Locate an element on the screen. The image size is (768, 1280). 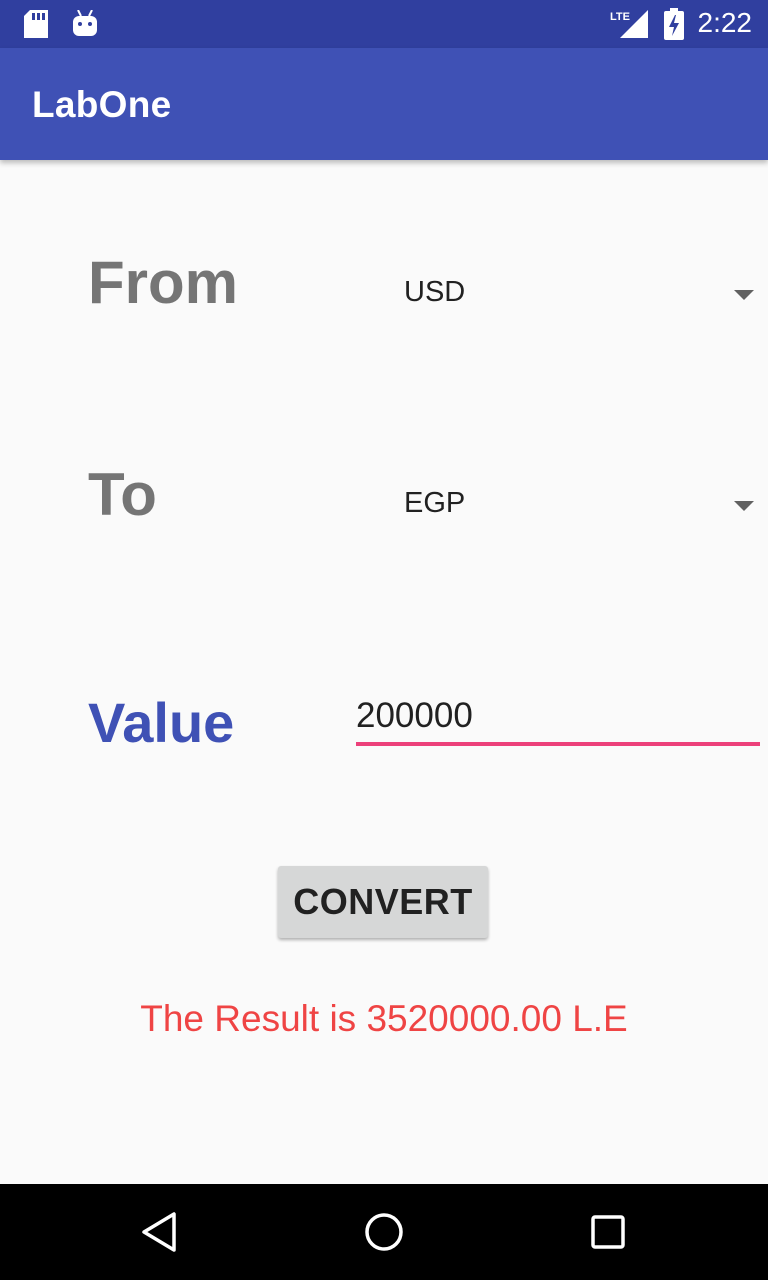
back-icon is located at coordinates (160, 1232).